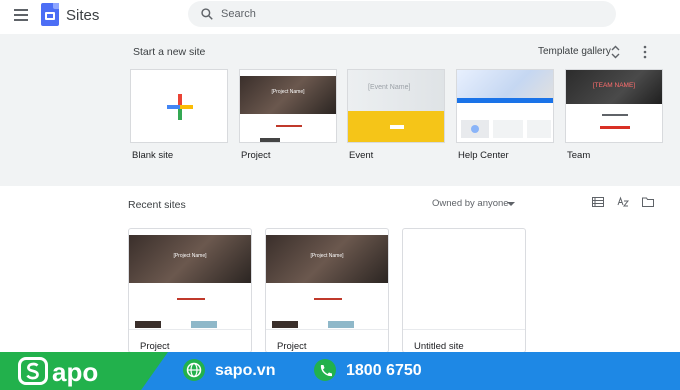  Describe the element at coordinates (389, 87) in the screenshot. I see `template-preview-title: [Event Name]` at that location.